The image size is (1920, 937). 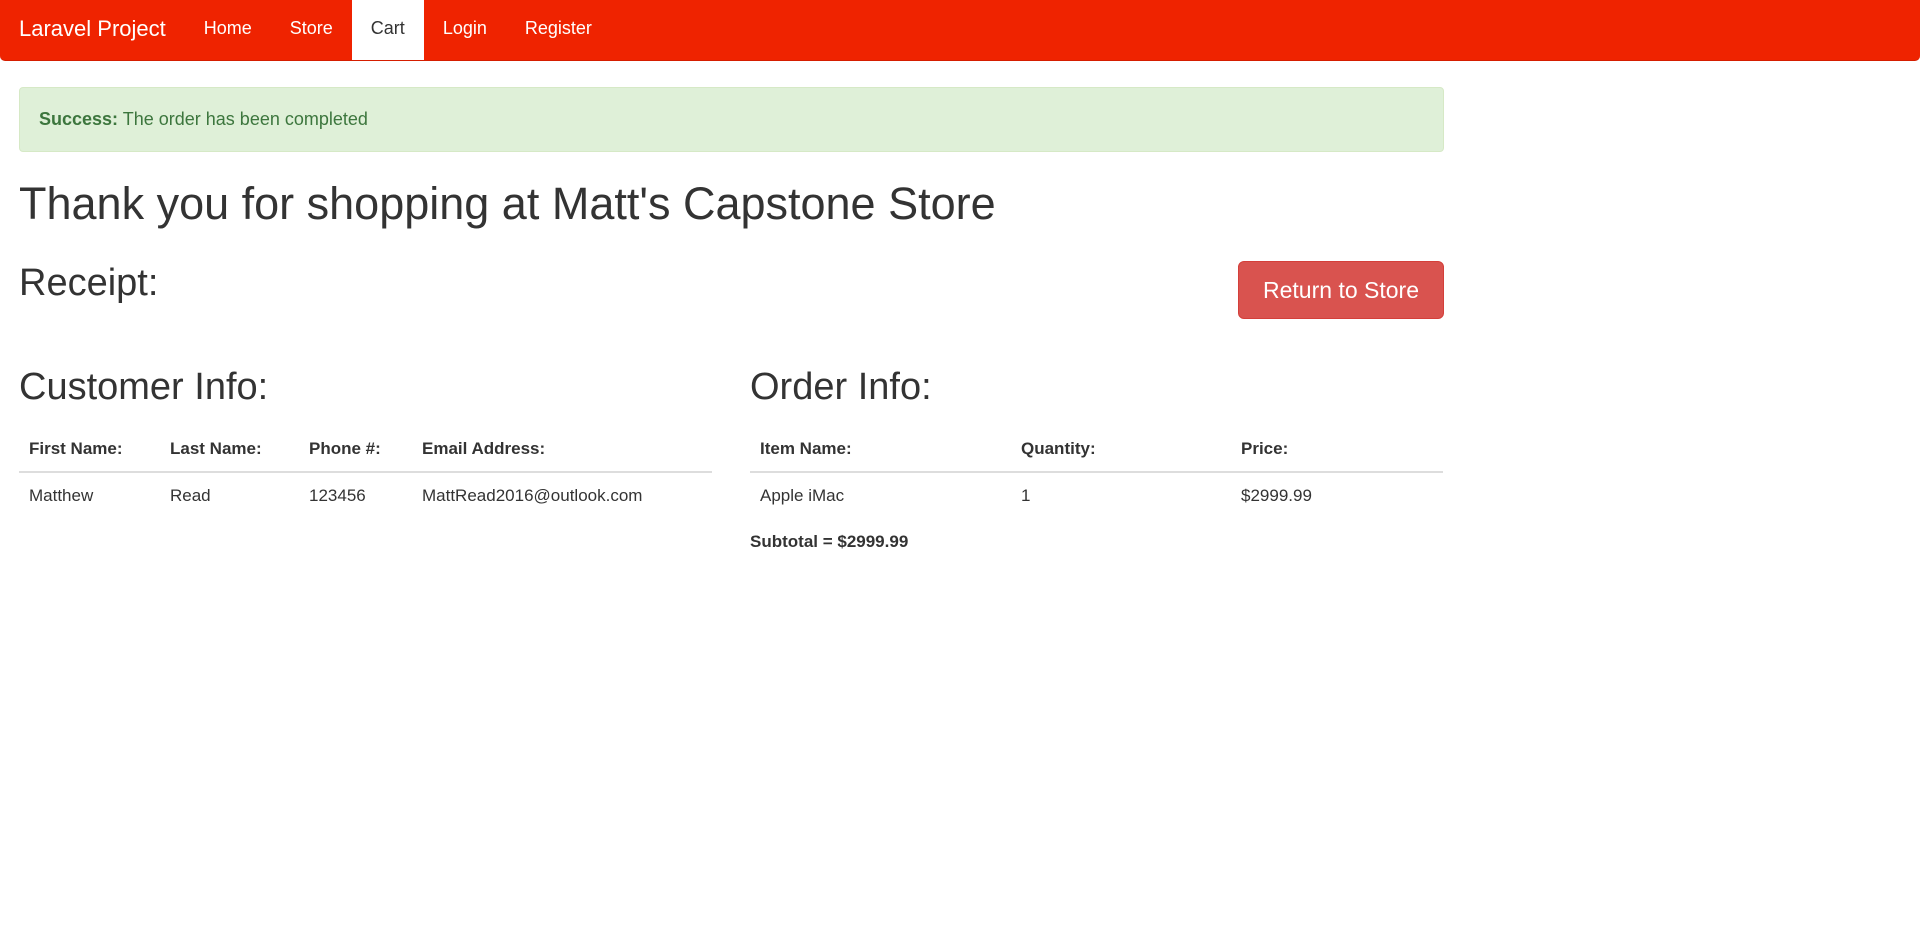 I want to click on receipt-heading: Receipt:, so click(x=89, y=283).